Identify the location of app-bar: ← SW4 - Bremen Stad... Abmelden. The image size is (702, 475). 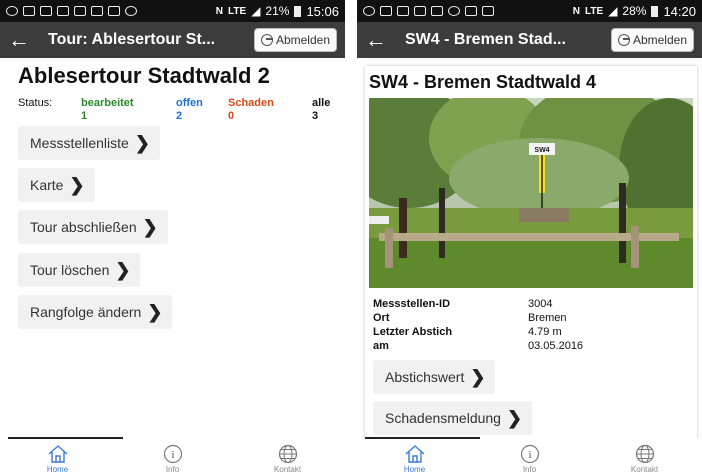
(529, 40).